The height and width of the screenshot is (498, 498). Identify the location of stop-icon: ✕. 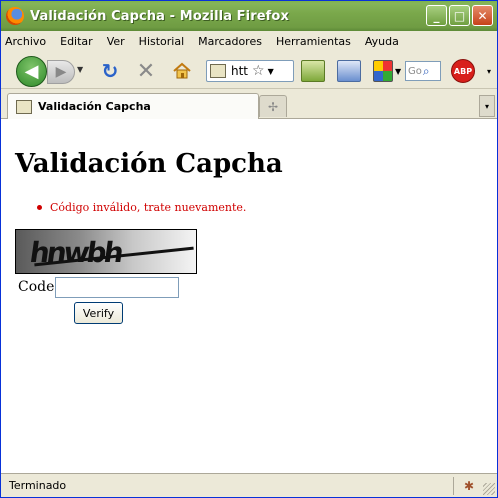
(146, 71).